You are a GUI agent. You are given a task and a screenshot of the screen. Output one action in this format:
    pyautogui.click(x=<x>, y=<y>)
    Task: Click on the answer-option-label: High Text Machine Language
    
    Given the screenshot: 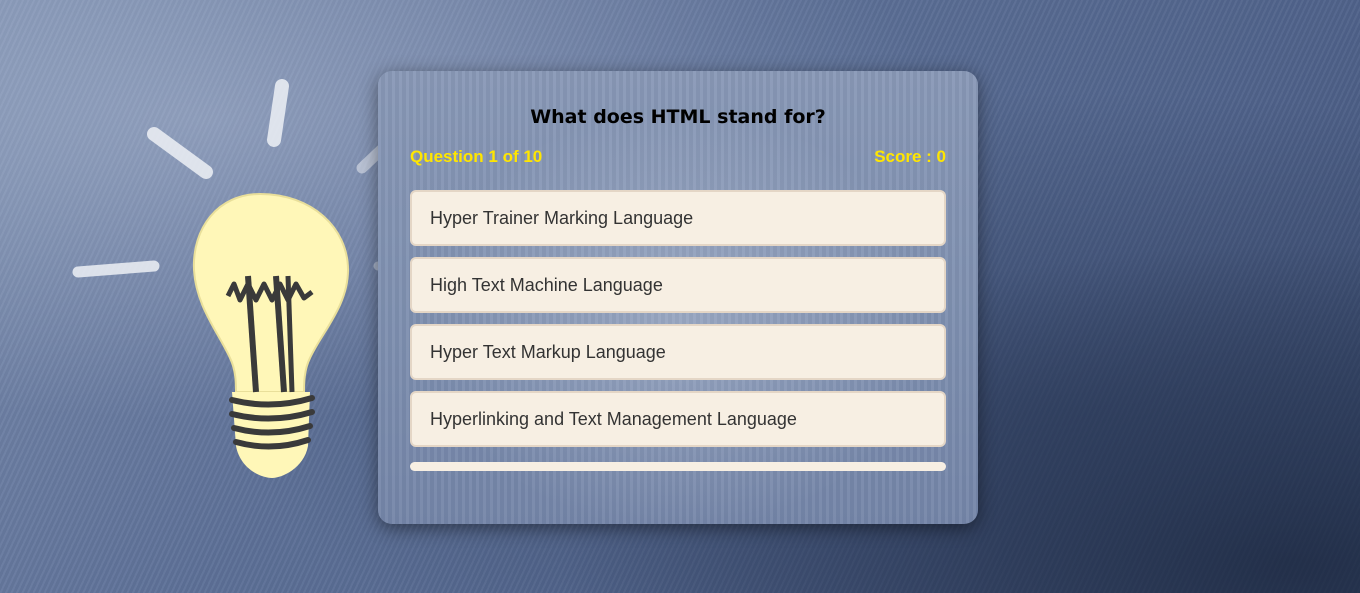 What is the action you would take?
    pyautogui.click(x=546, y=284)
    